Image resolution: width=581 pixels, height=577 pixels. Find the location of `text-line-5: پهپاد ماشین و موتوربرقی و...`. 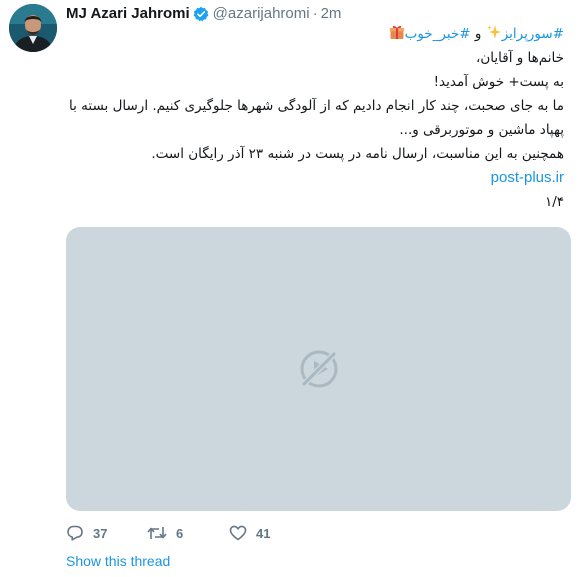

text-line-5: پهپاد ماشین و موتوربرقی و... is located at coordinates (481, 130).